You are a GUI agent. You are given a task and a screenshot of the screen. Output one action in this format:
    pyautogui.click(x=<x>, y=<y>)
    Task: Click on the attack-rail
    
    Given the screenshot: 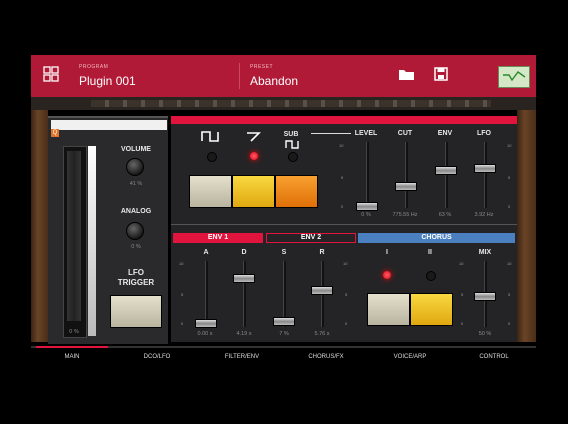 What is the action you would take?
    pyautogui.click(x=206, y=294)
    